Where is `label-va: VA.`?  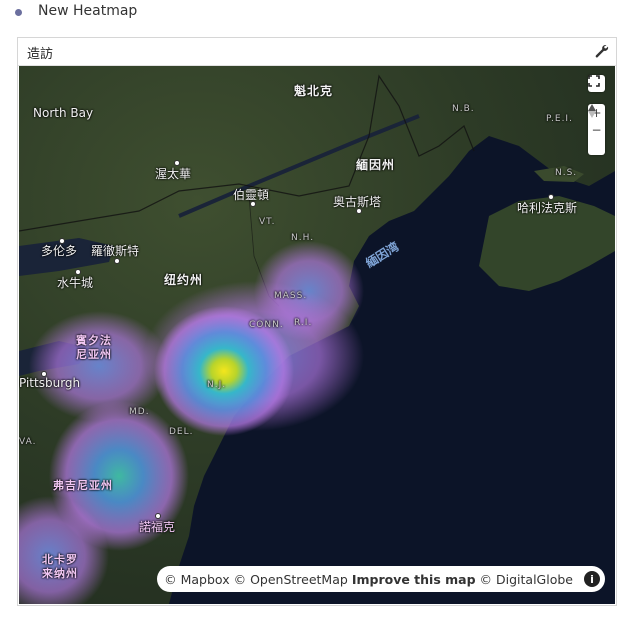
label-va: VA. is located at coordinates (28, 442).